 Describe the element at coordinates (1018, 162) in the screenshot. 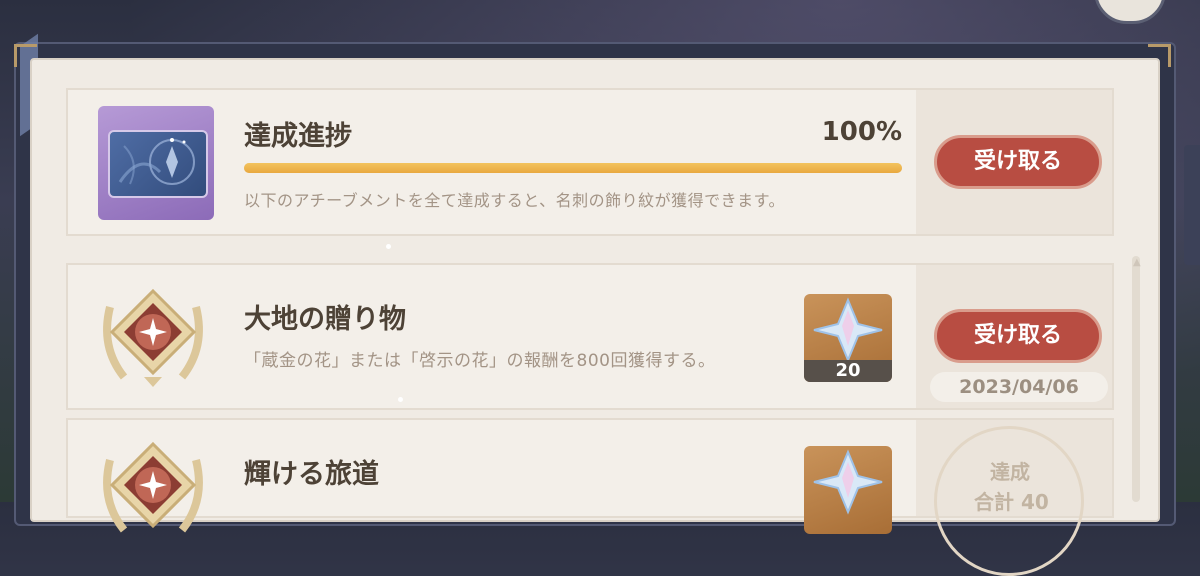

I see `claim-namecard-button: 受け取る` at that location.